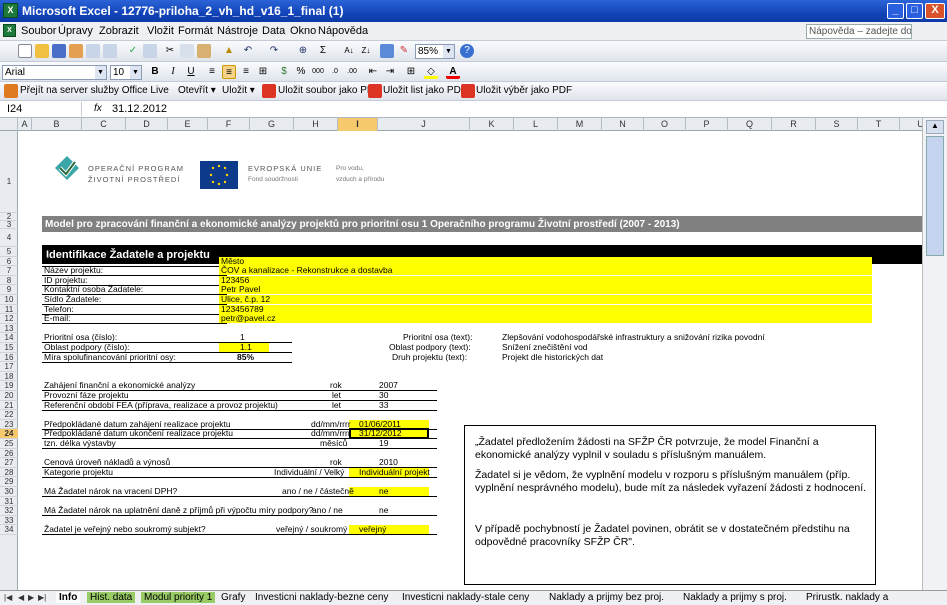  Describe the element at coordinates (9, 281) in the screenshot. I see `row-header-8: 8` at that location.